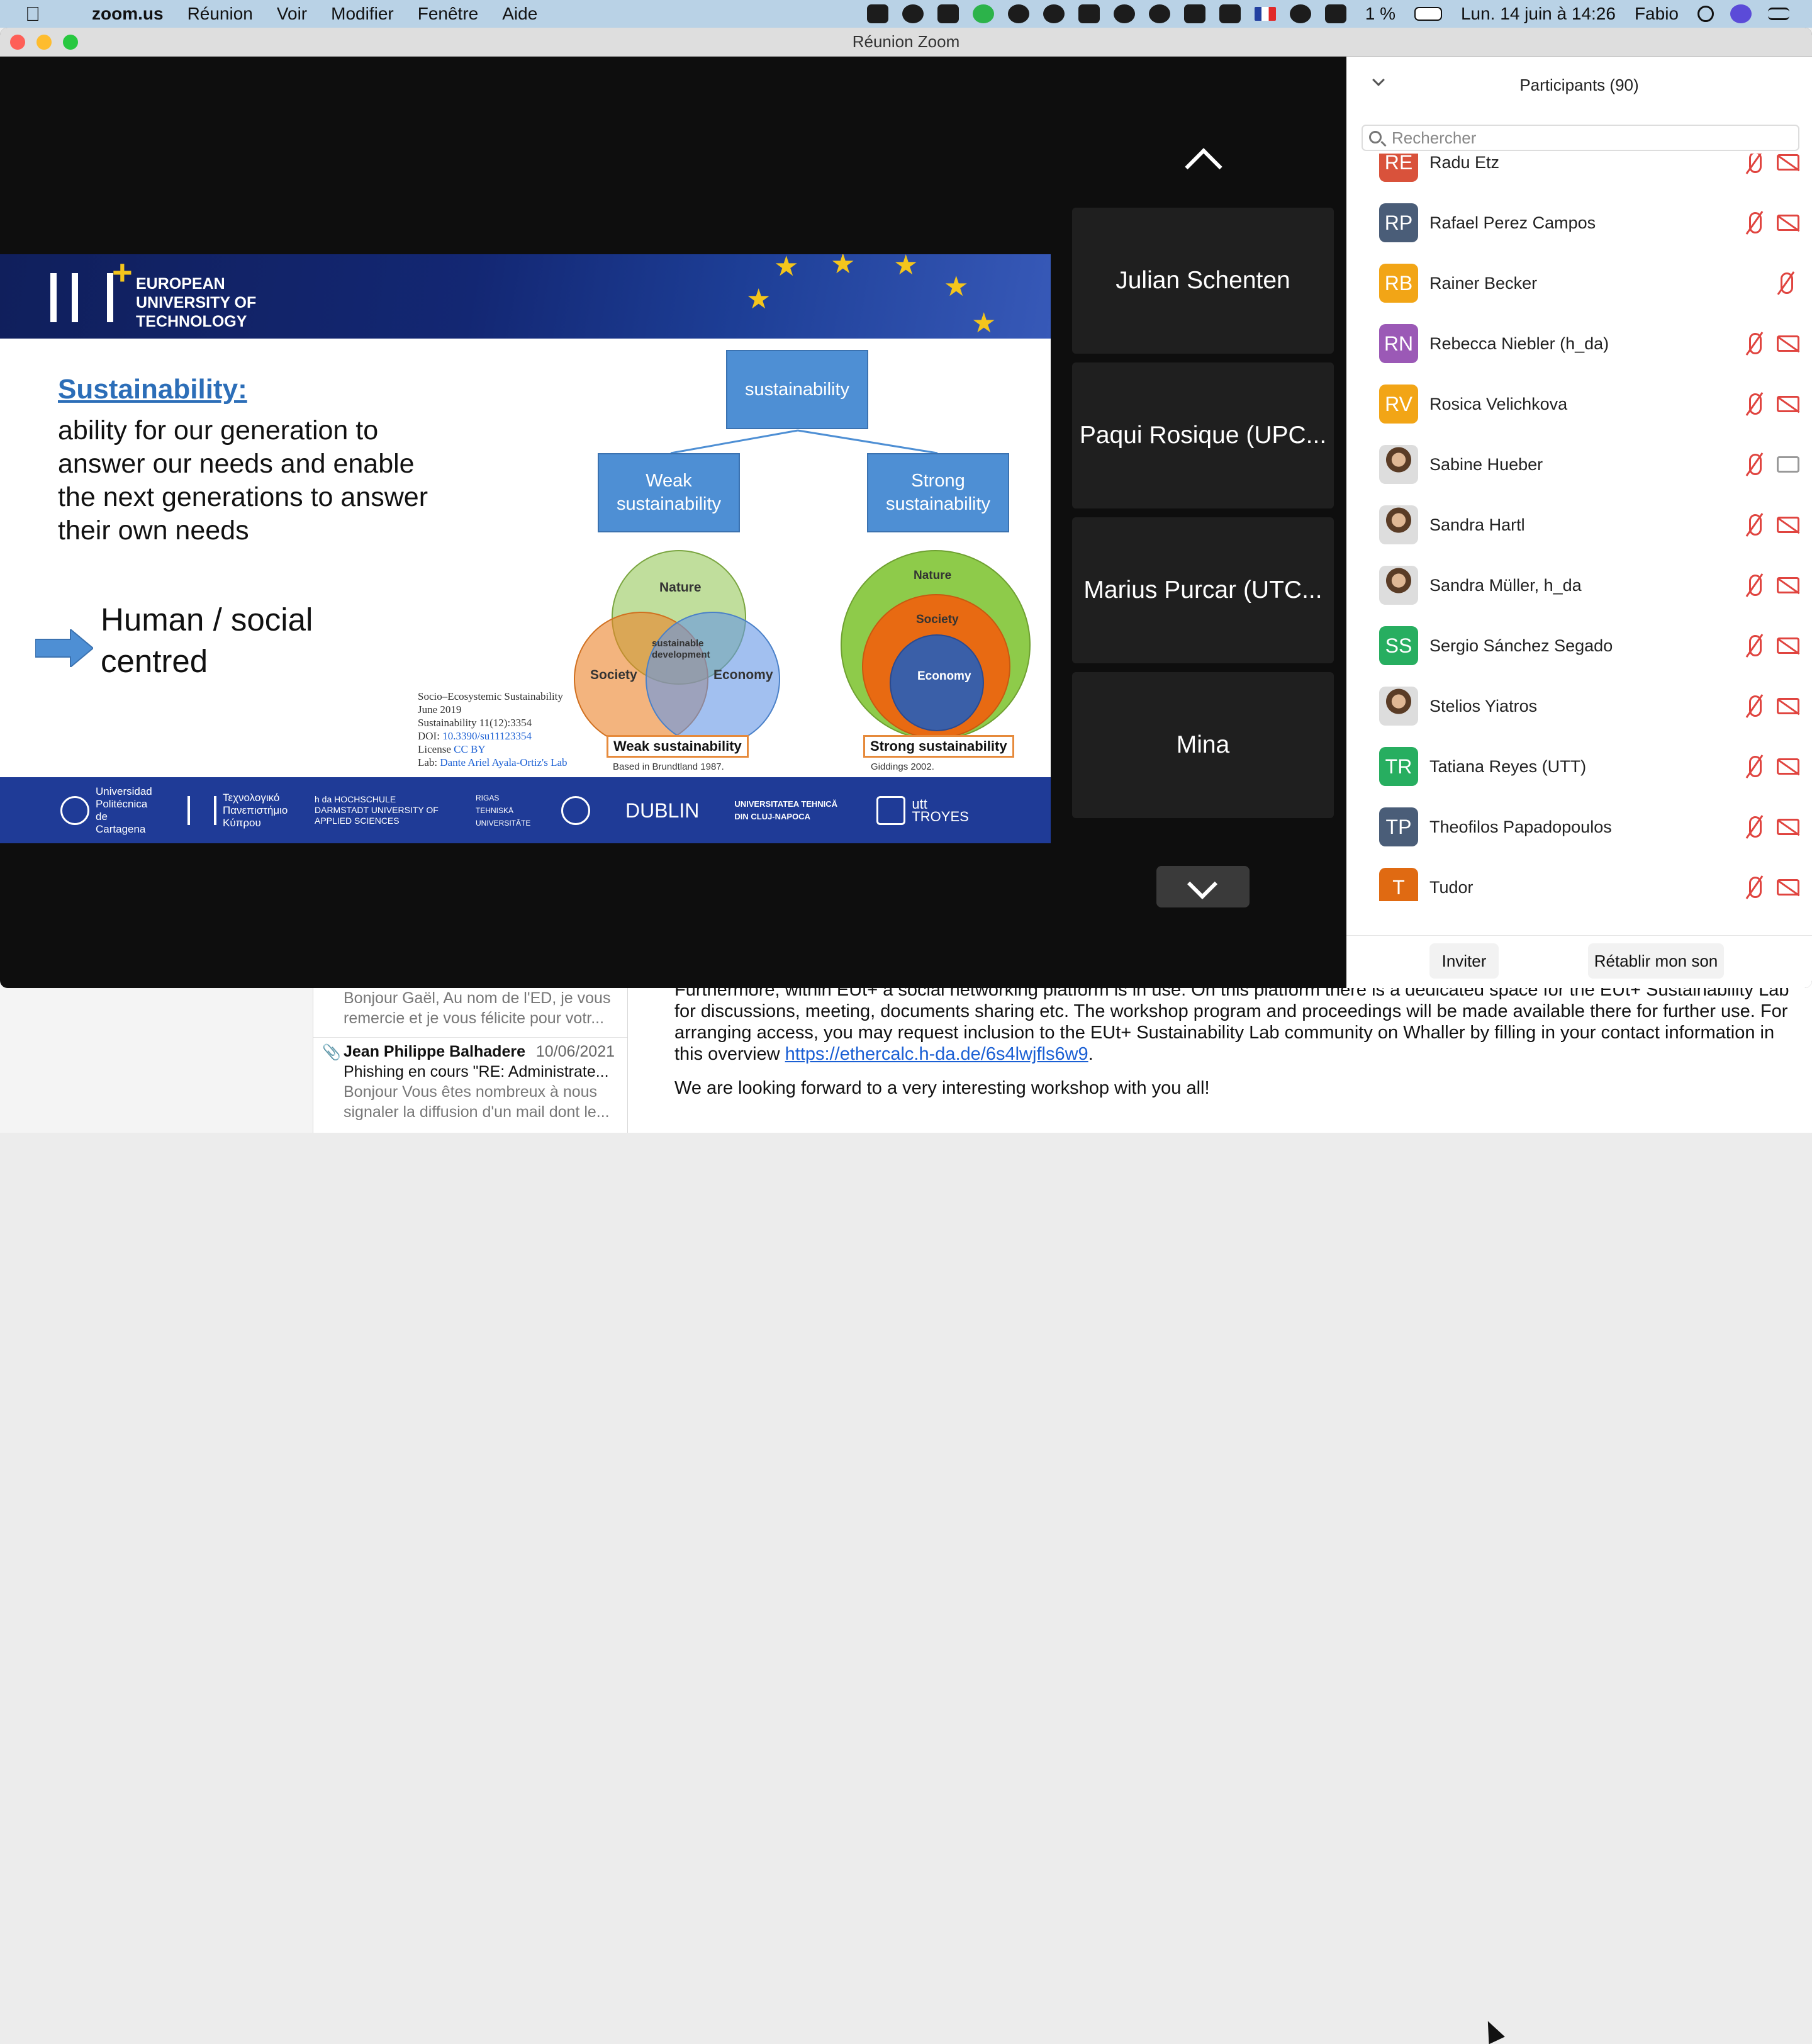  I want to click on minimize-window-button, so click(44, 42).